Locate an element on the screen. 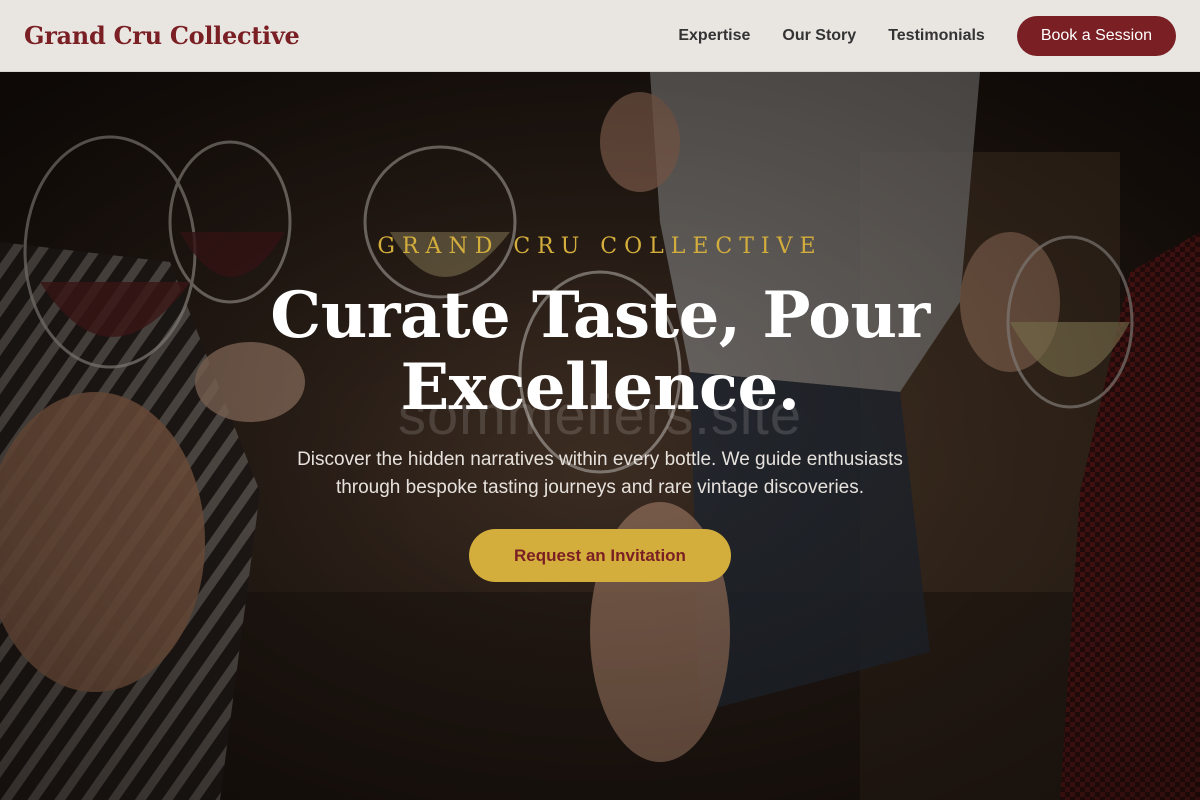 Image resolution: width=1200 pixels, height=800 pixels. hero-eyebrow: GRAND CRU COLLECTIVE is located at coordinates (600, 246).